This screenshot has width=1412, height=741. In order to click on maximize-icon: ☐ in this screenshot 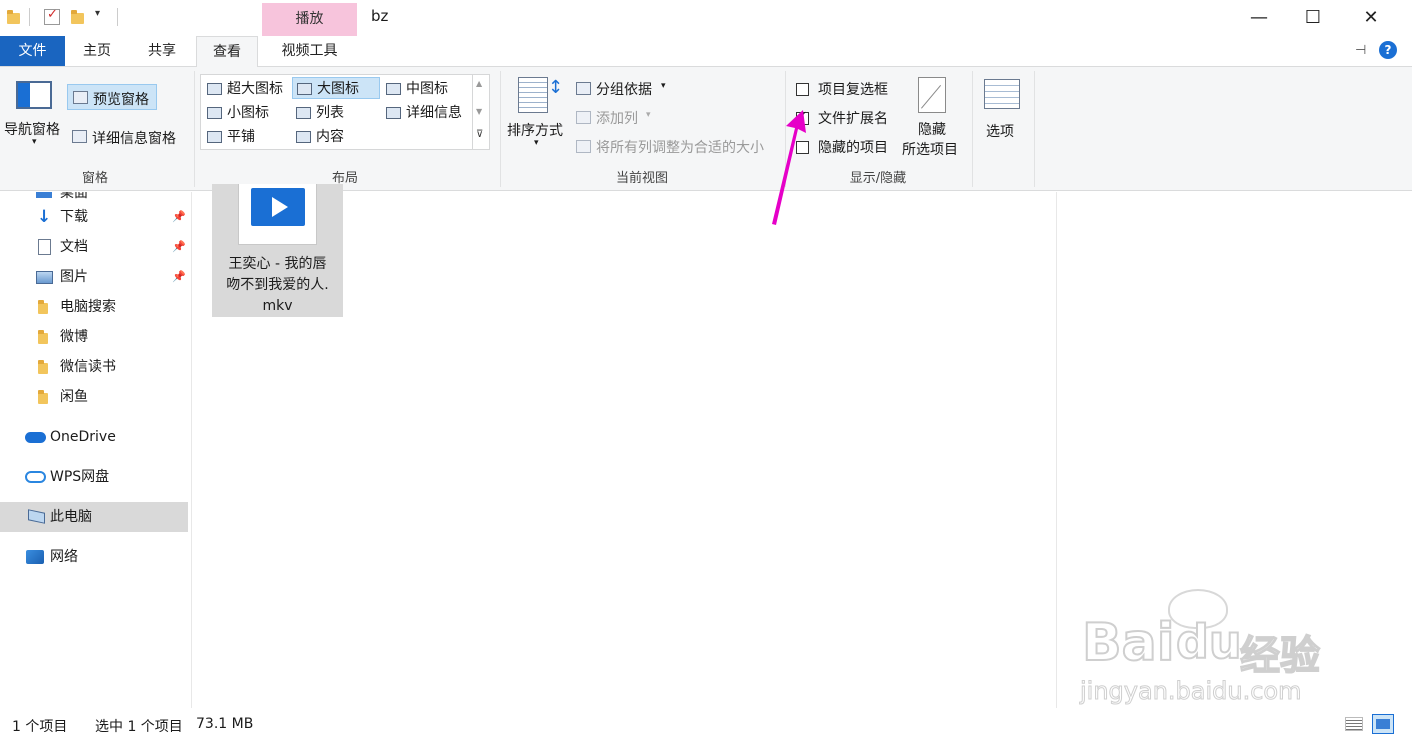, I will do `click(1313, 17)`.